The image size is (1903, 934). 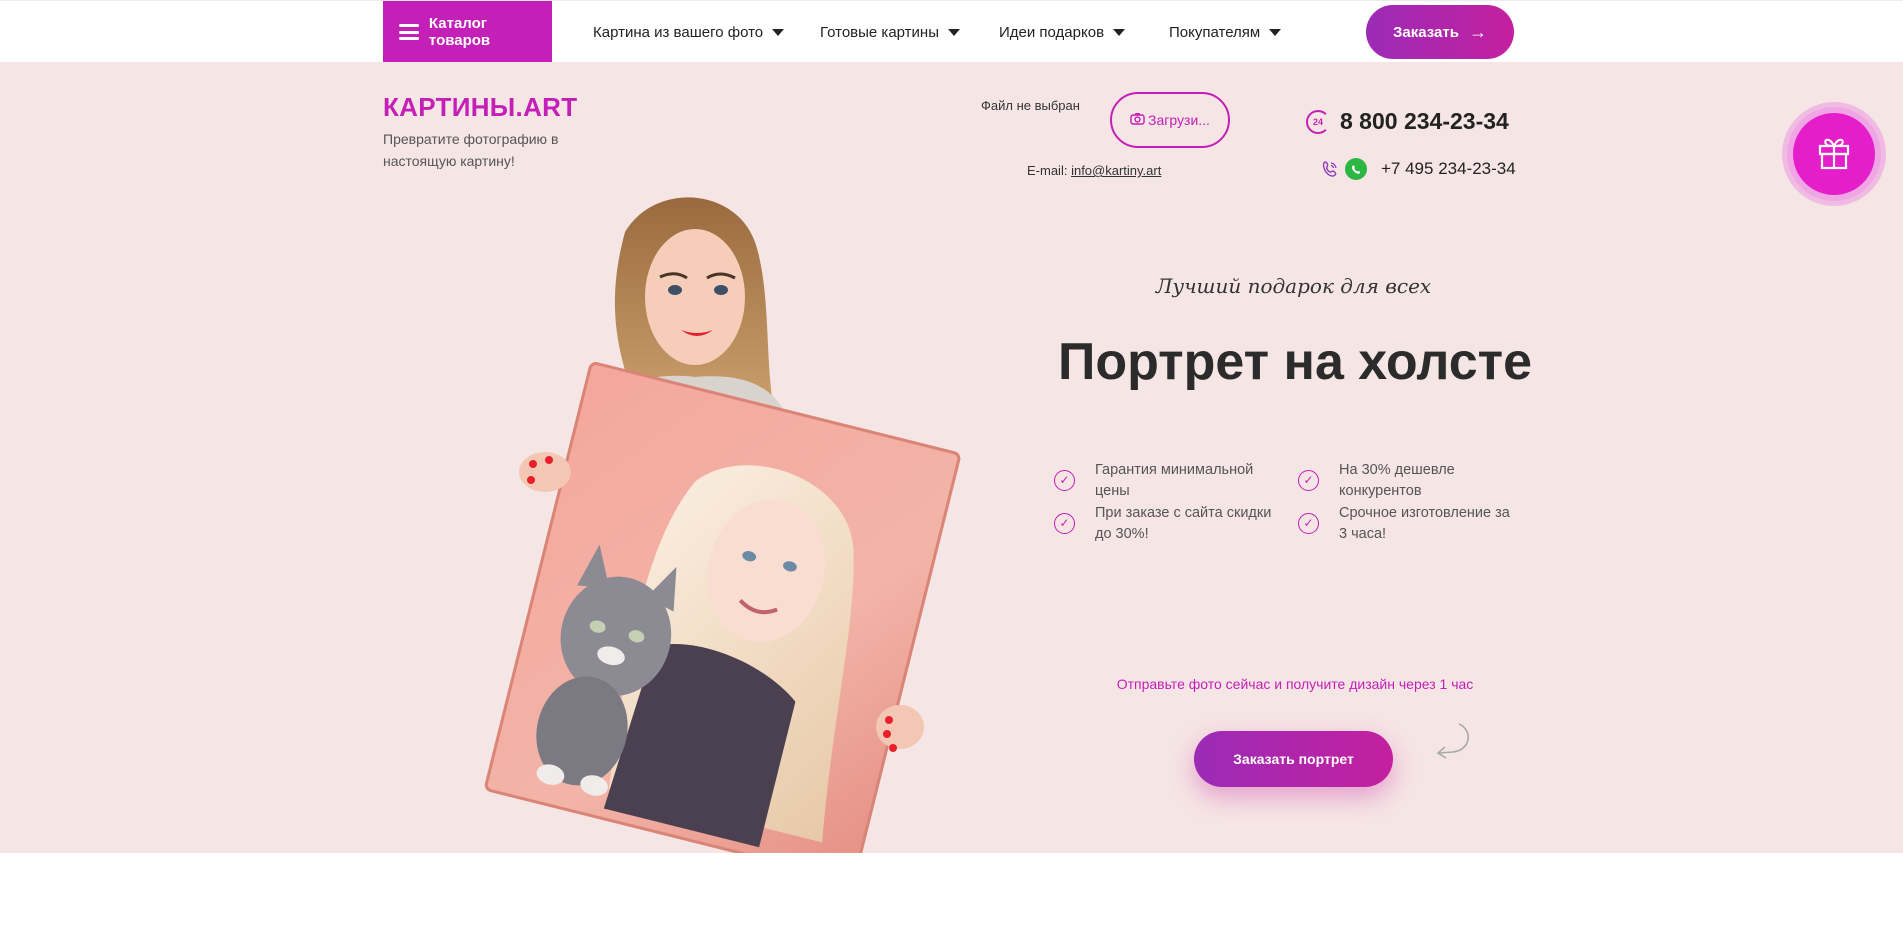 I want to click on benefit-item: ✓ Срочное изготовление за 3 часа!, so click(x=1408, y=524).